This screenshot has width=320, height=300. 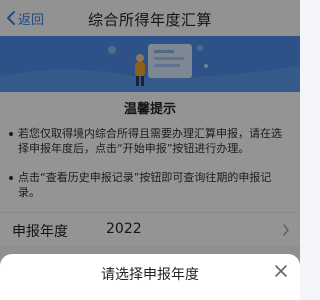 I want to click on close-icon, so click(x=281, y=271).